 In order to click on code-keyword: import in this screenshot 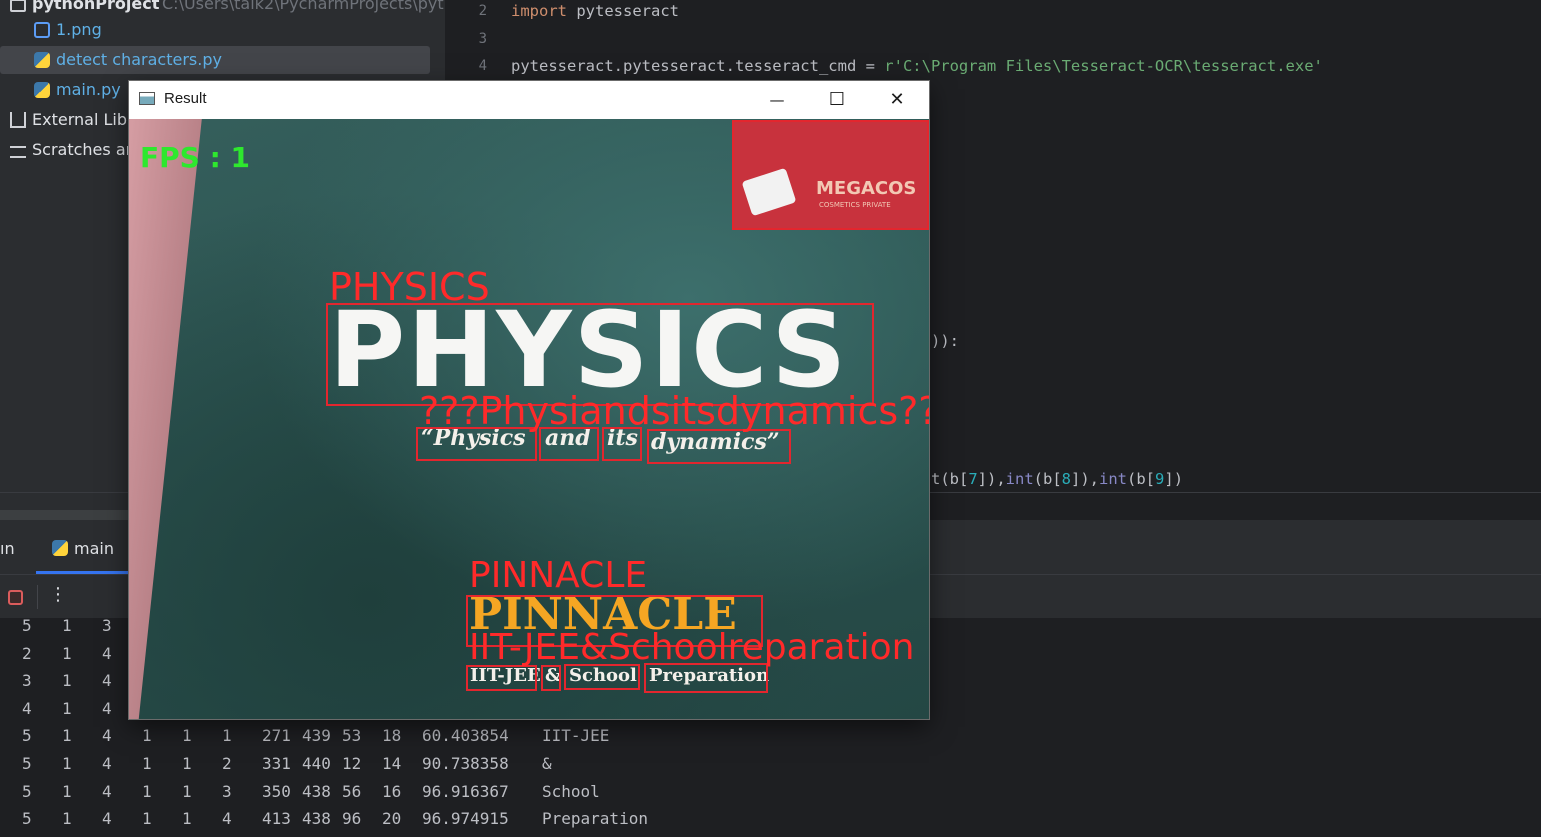, I will do `click(539, 11)`.